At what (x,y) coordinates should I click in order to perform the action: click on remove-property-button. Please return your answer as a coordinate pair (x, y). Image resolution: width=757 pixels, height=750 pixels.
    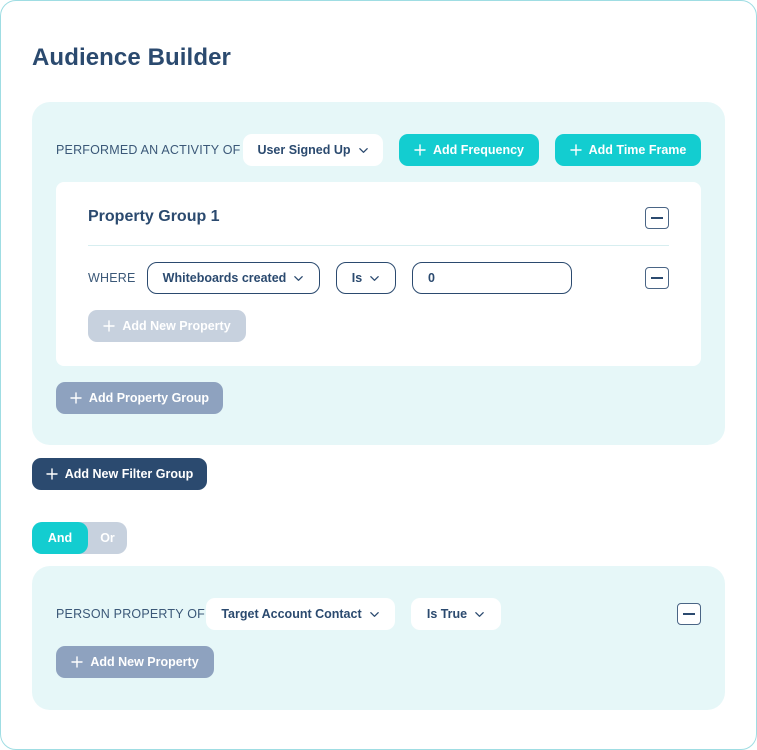
    Looking at the image, I should click on (657, 278).